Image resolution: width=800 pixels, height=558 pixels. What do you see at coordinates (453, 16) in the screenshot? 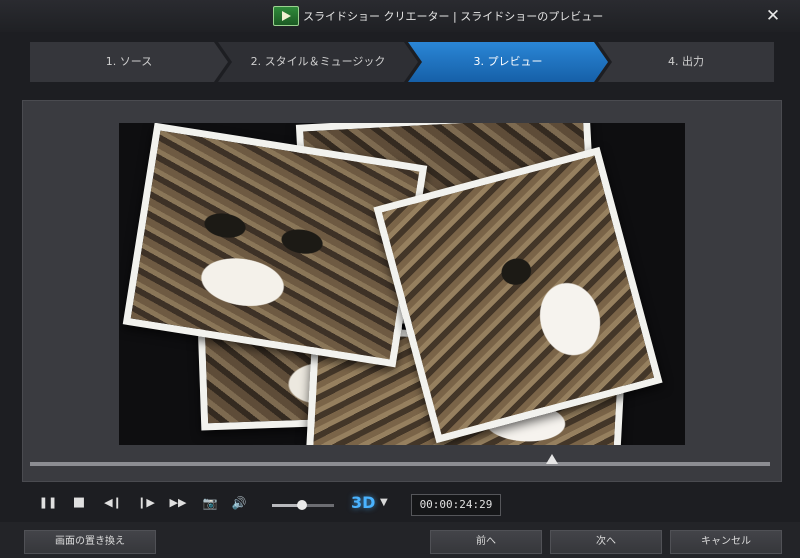
I see `window-title: スライドショー クリエーター | スライドショーのプレビュー` at bounding box center [453, 16].